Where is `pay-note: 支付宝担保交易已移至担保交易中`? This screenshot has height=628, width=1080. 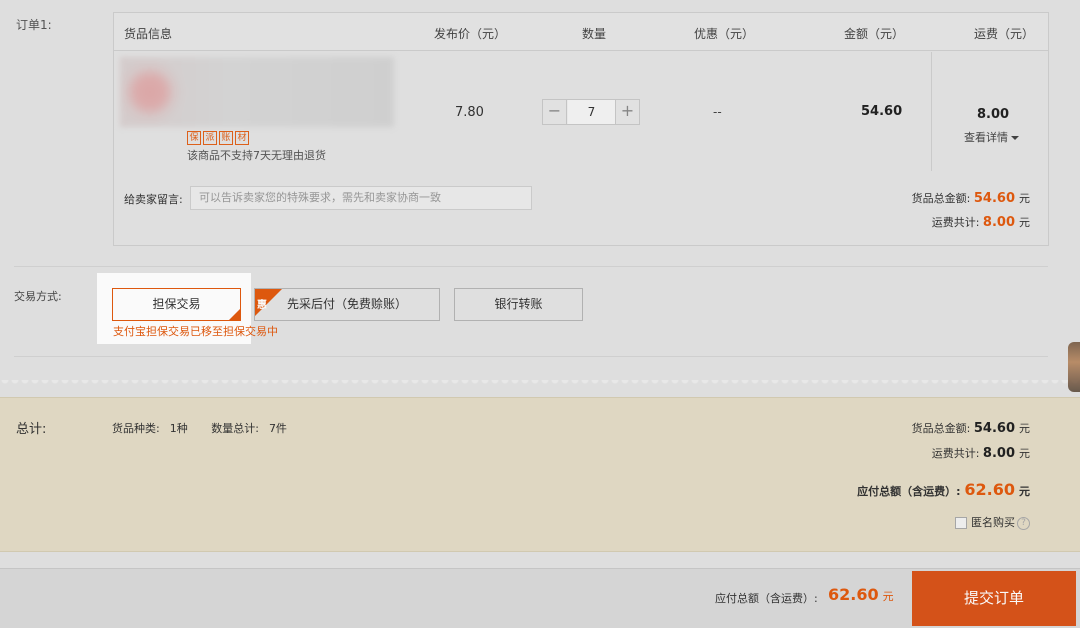
pay-note: 支付宝担保交易已移至担保交易中 is located at coordinates (195, 331).